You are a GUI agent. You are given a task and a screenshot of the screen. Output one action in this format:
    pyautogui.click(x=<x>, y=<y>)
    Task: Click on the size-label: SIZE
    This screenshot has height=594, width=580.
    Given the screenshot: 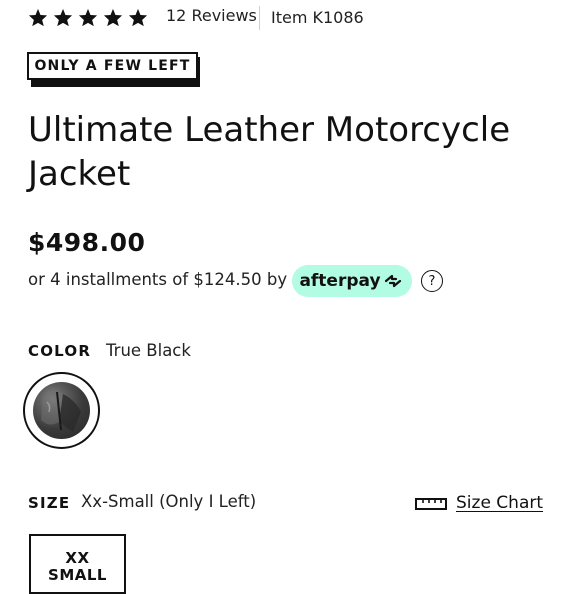 What is the action you would take?
    pyautogui.click(x=49, y=503)
    